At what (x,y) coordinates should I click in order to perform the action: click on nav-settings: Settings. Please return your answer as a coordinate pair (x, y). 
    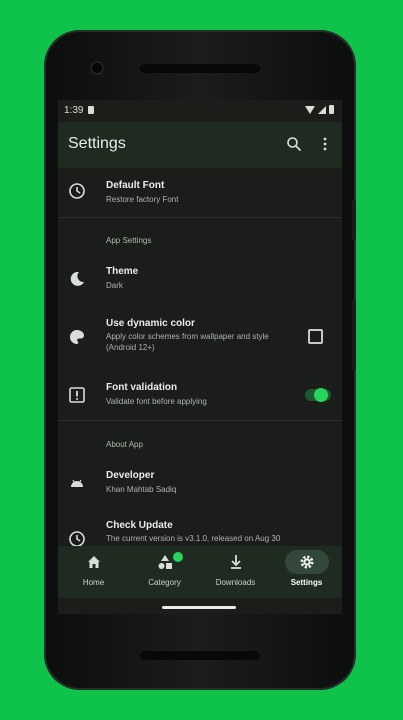
    Looking at the image, I should click on (306, 572).